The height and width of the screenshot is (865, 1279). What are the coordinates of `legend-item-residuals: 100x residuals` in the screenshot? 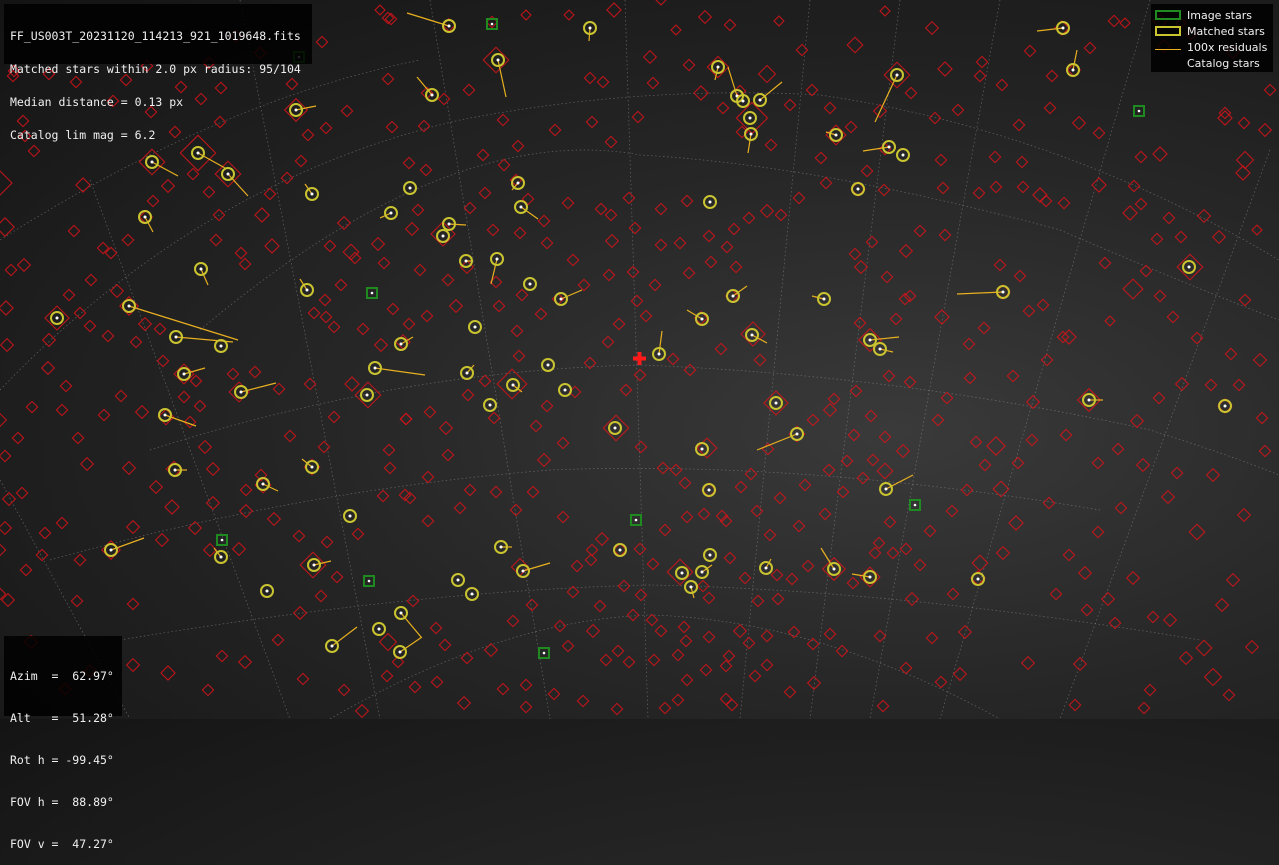 It's located at (1212, 47).